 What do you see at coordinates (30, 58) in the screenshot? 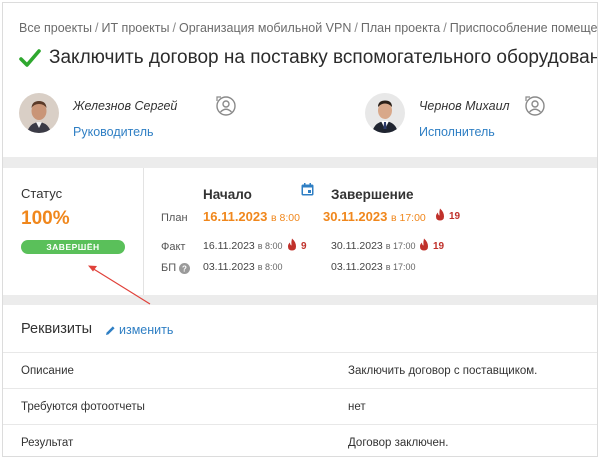
I see `check-icon` at bounding box center [30, 58].